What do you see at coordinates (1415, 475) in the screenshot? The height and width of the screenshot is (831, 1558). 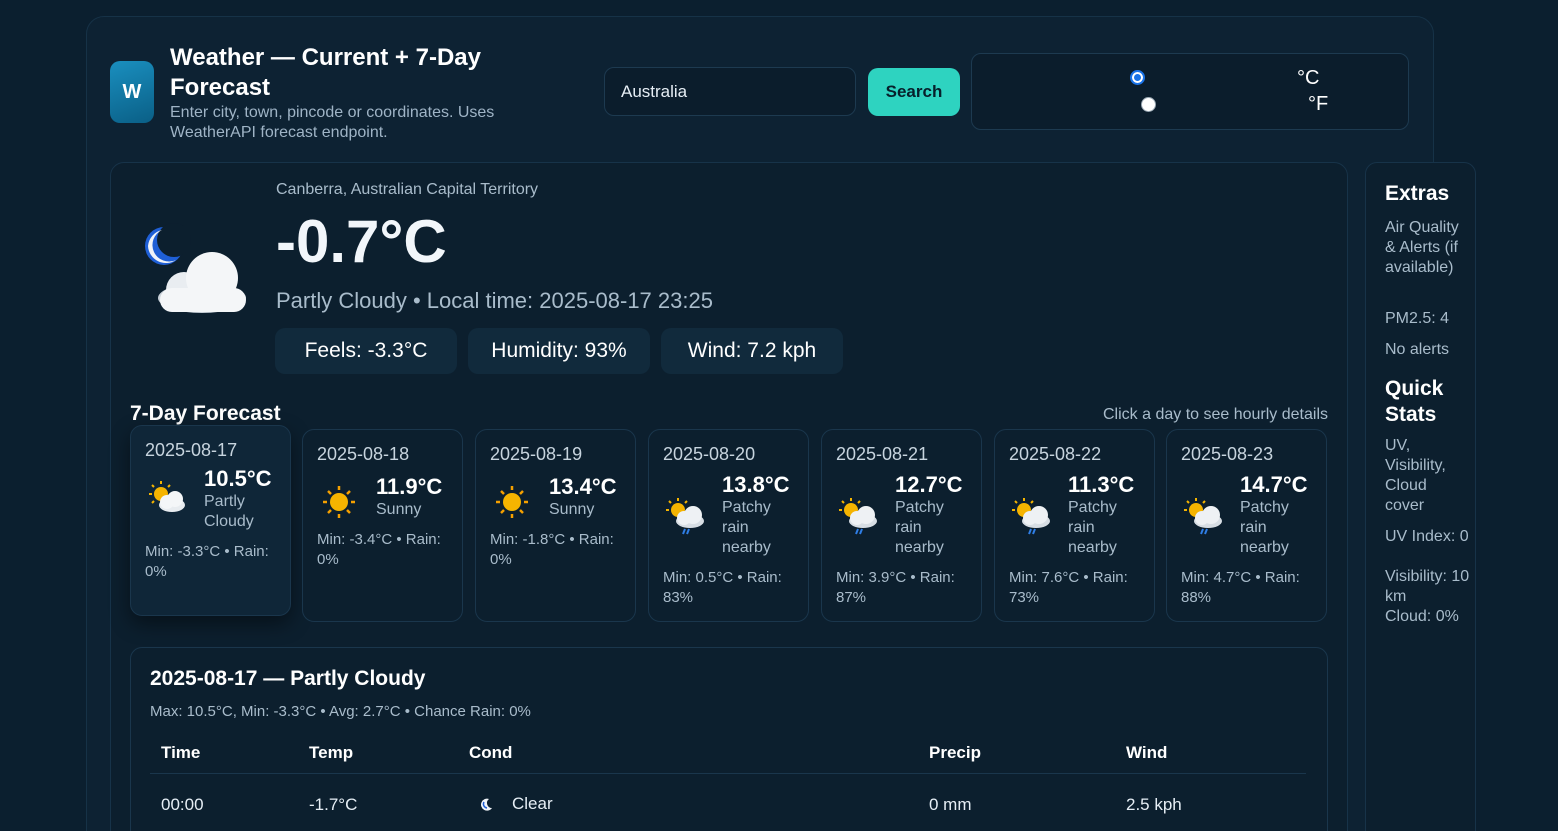 I see `quick-stats-label: UV, Visibility, Cloud cover` at bounding box center [1415, 475].